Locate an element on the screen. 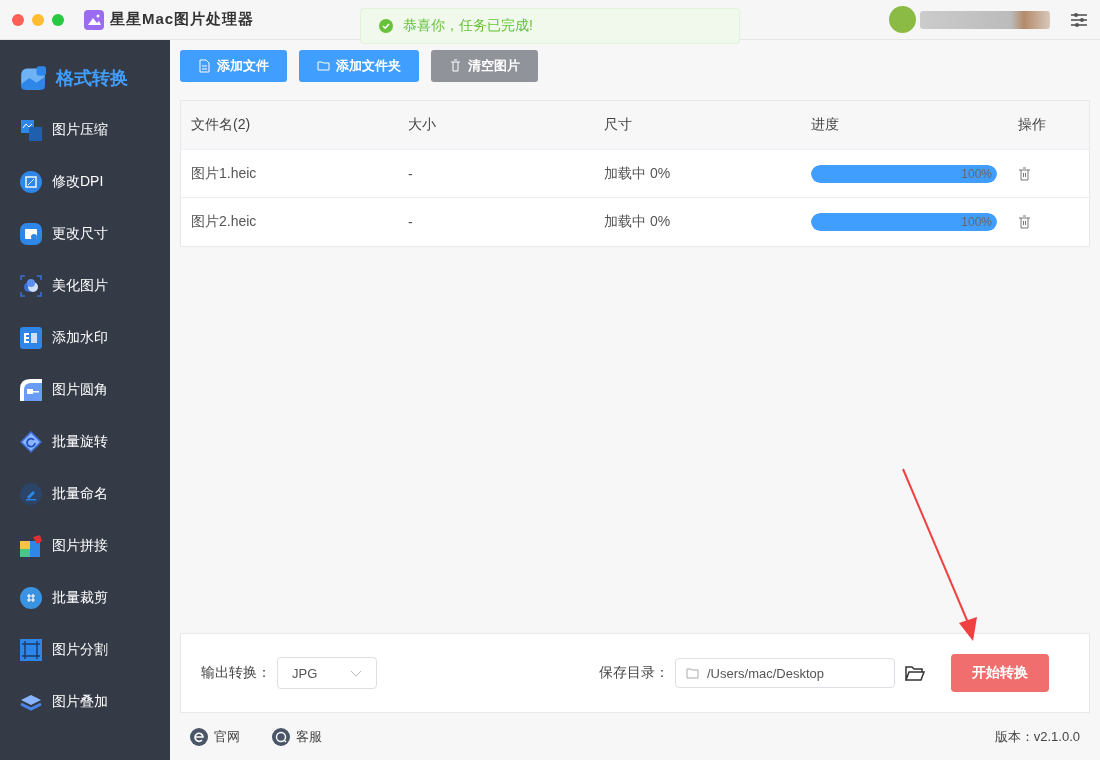 Image resolution: width=1100 pixels, height=760 pixels. column-header: 文件名(2) is located at coordinates (221, 125).